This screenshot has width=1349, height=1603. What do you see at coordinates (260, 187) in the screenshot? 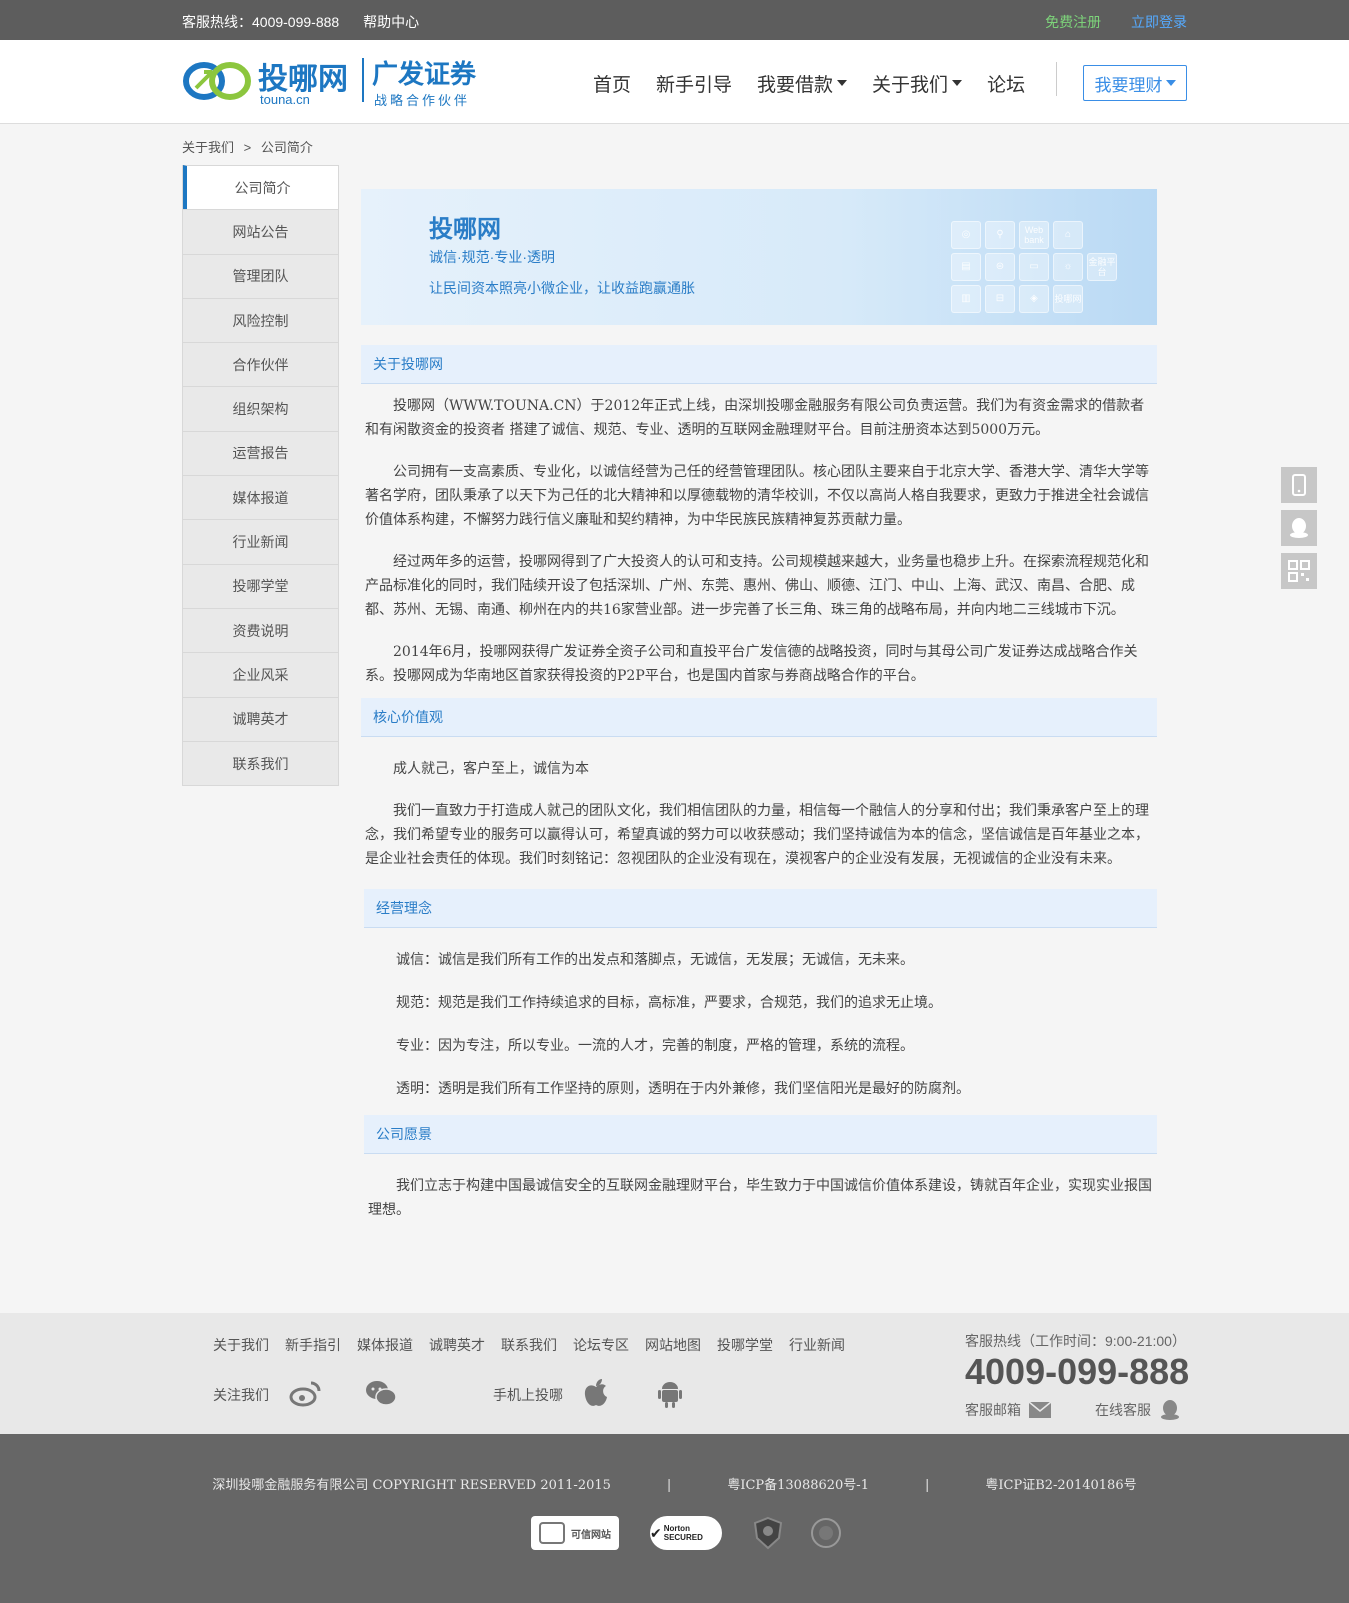
I see `sidebar-item-intro: 公司简介` at bounding box center [260, 187].